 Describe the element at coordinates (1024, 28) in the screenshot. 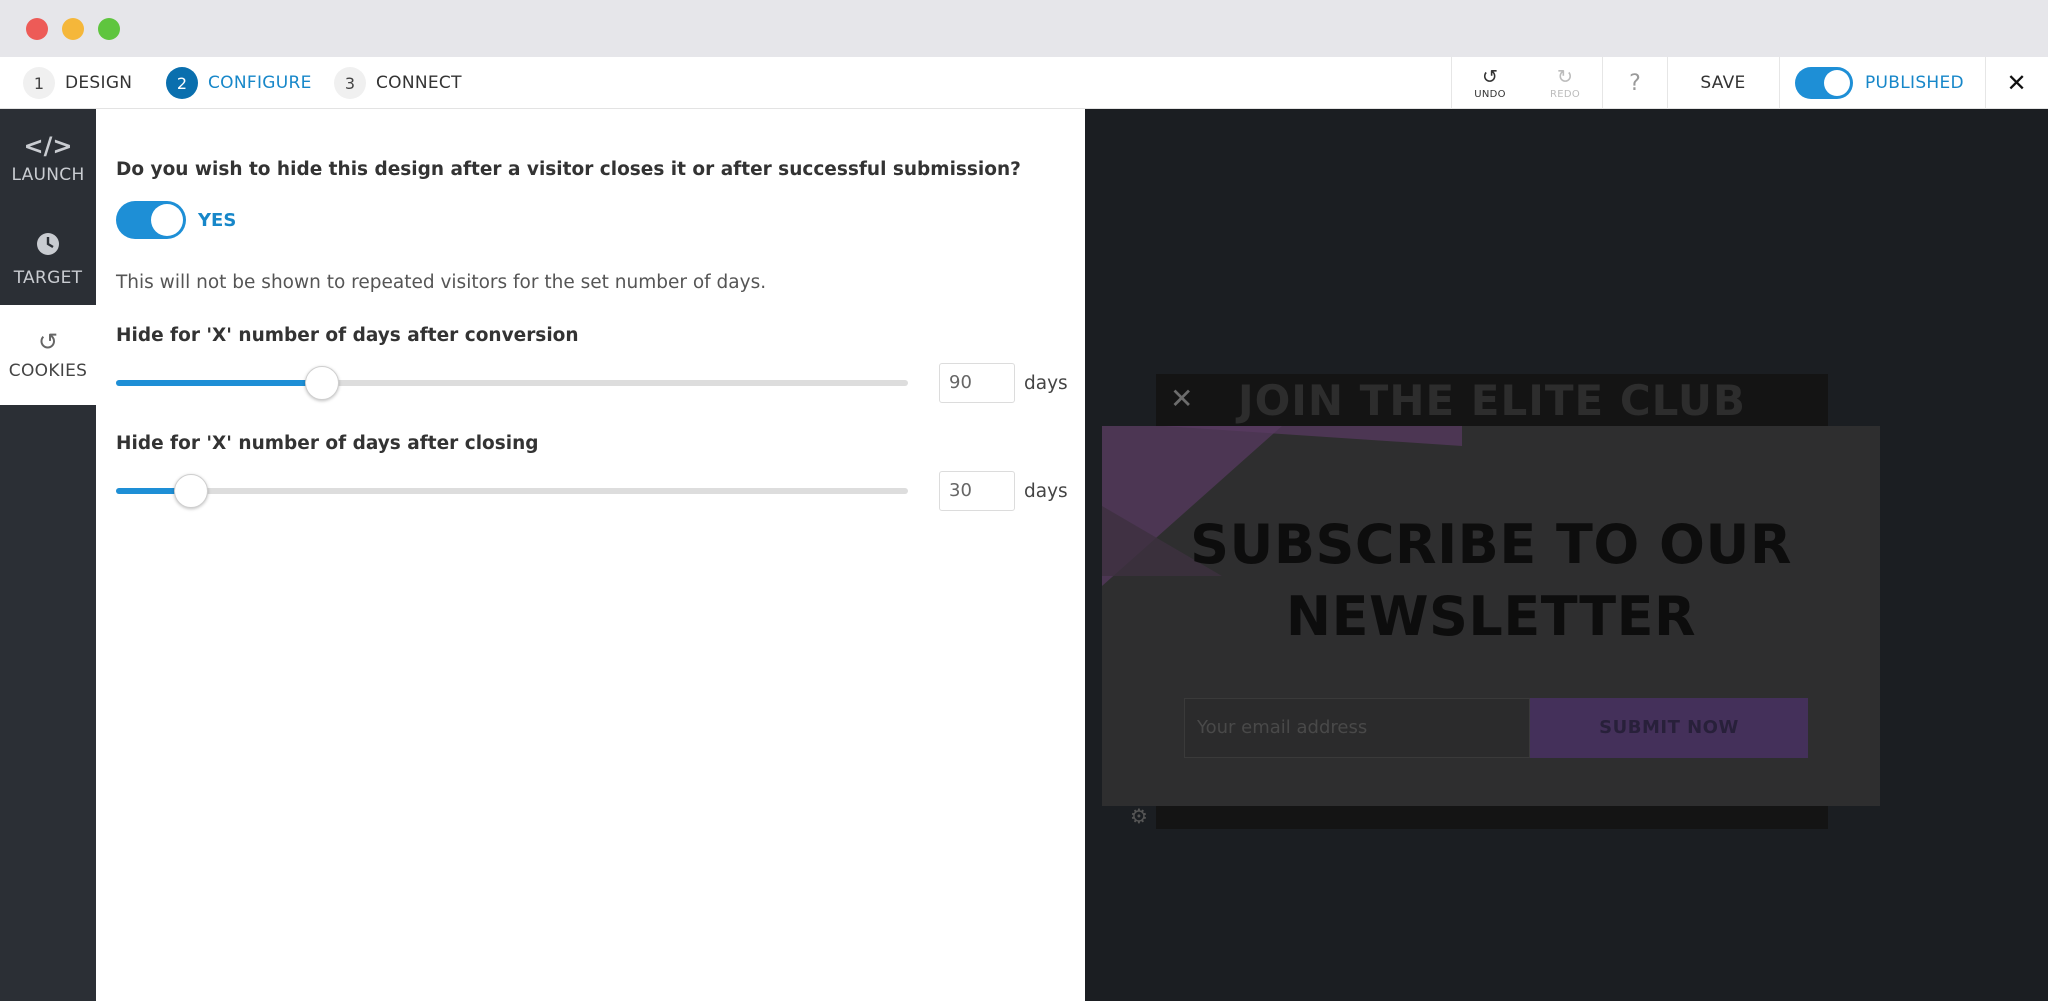

I see `window-titlebar` at that location.